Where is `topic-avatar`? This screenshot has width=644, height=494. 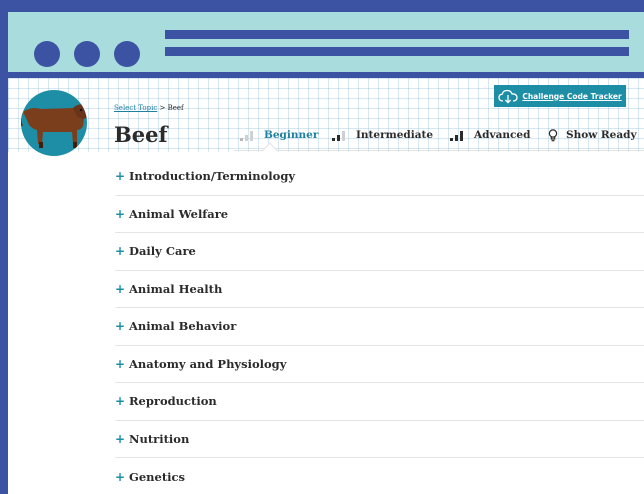
topic-avatar is located at coordinates (54, 123).